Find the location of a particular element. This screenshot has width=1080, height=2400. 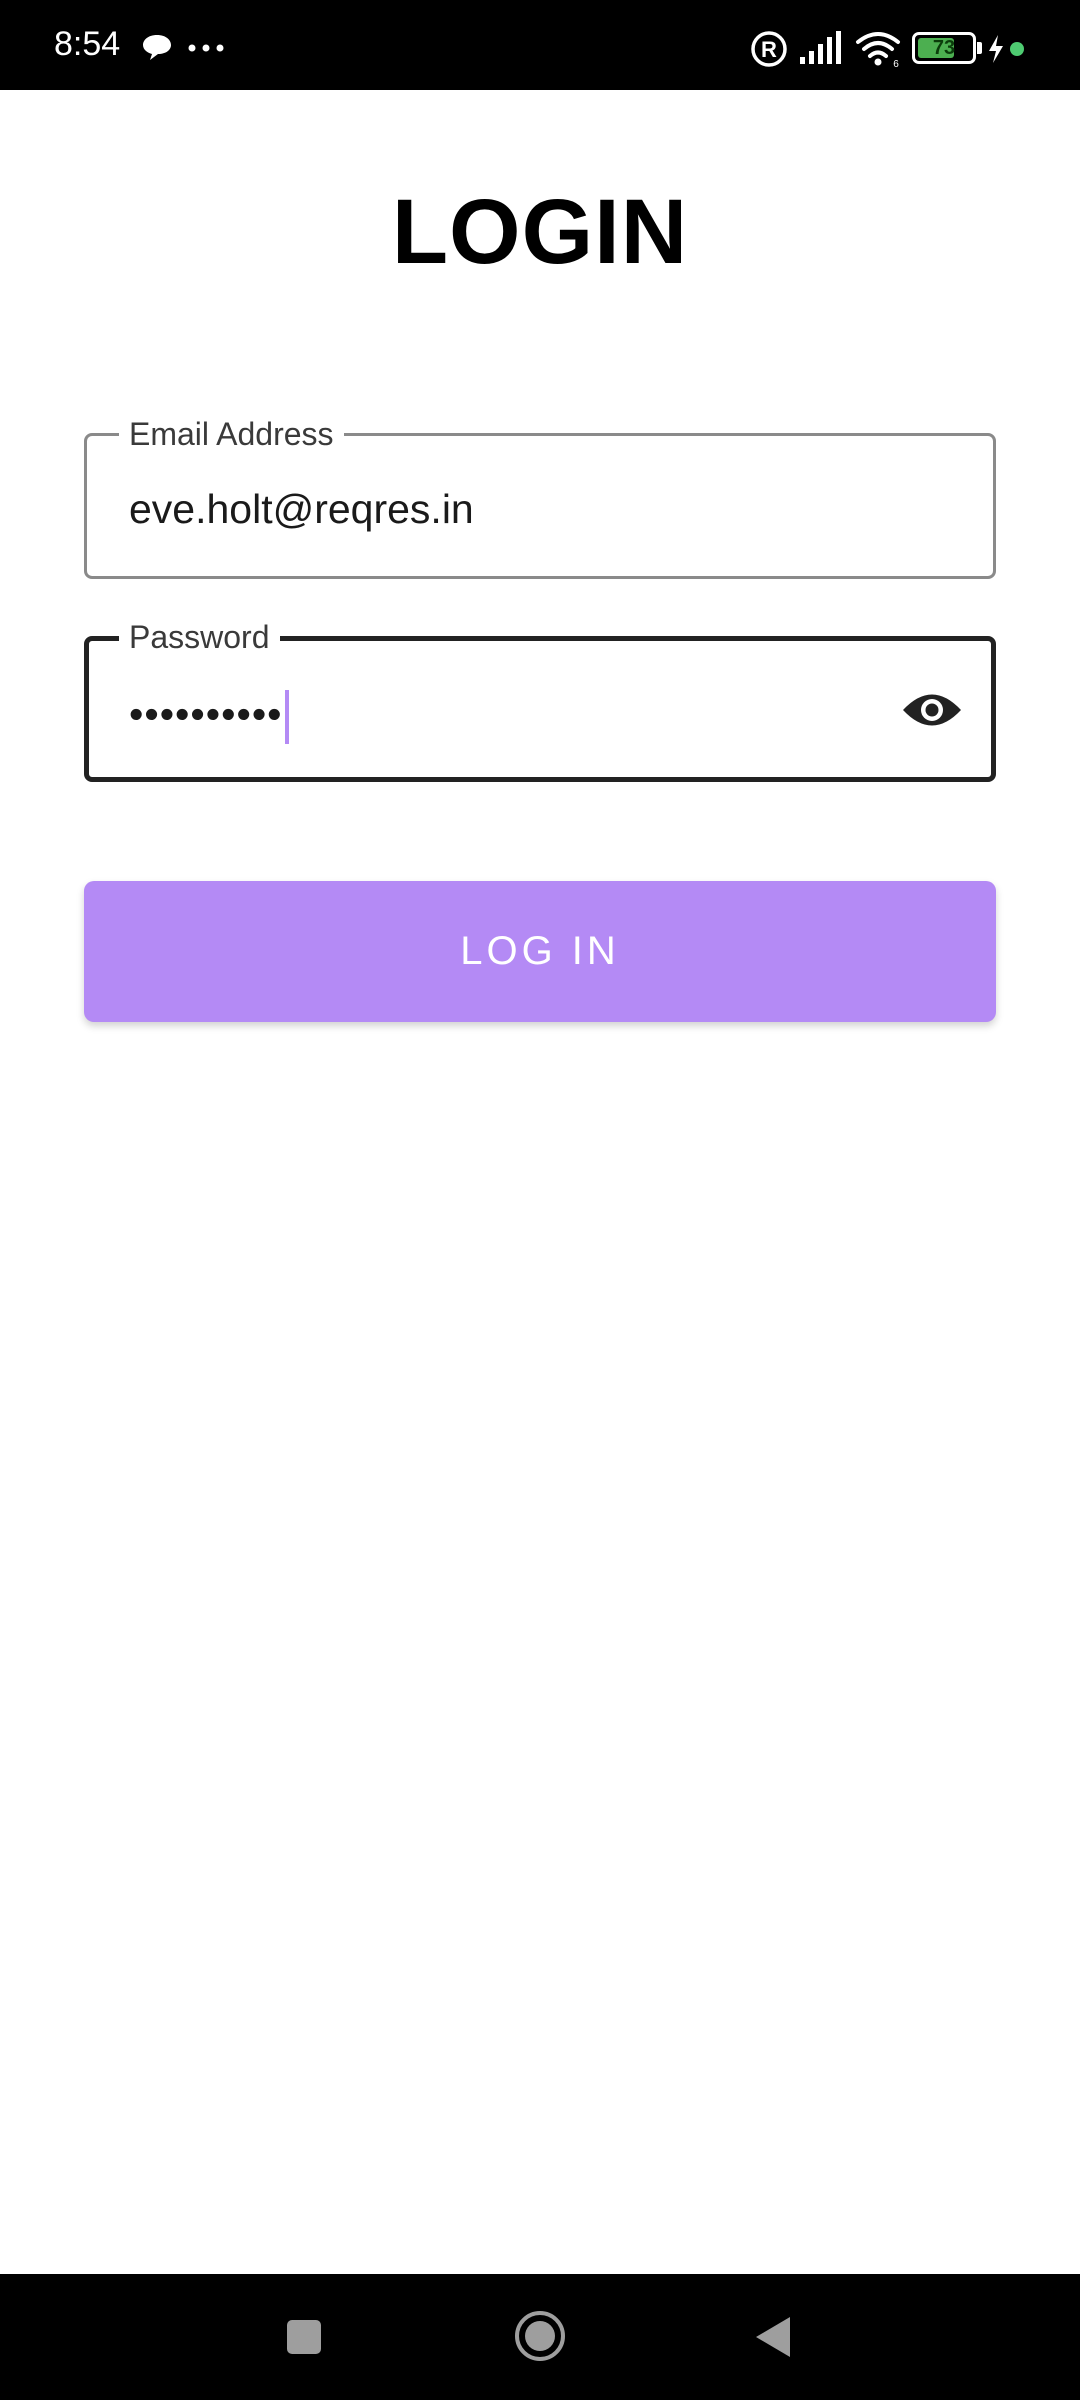

battery-level: 73 is located at coordinates (944, 48).